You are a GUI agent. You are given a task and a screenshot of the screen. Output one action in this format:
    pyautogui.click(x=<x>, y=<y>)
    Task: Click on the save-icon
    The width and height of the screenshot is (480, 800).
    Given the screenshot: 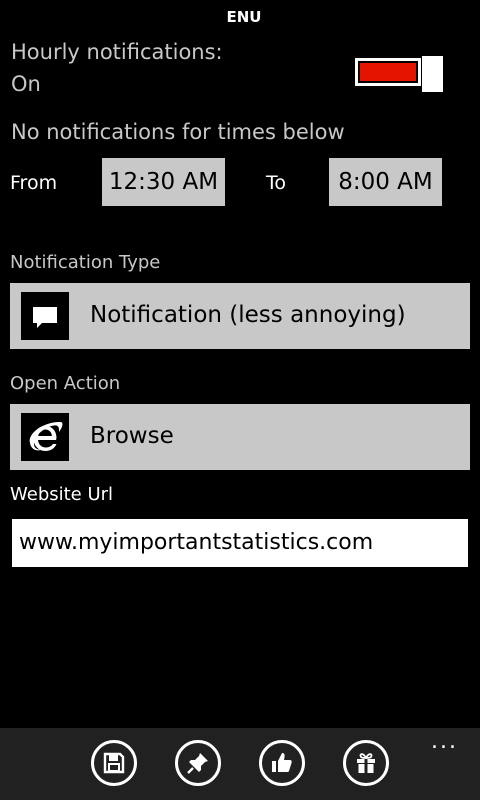 What is the action you would take?
    pyautogui.click(x=114, y=763)
    